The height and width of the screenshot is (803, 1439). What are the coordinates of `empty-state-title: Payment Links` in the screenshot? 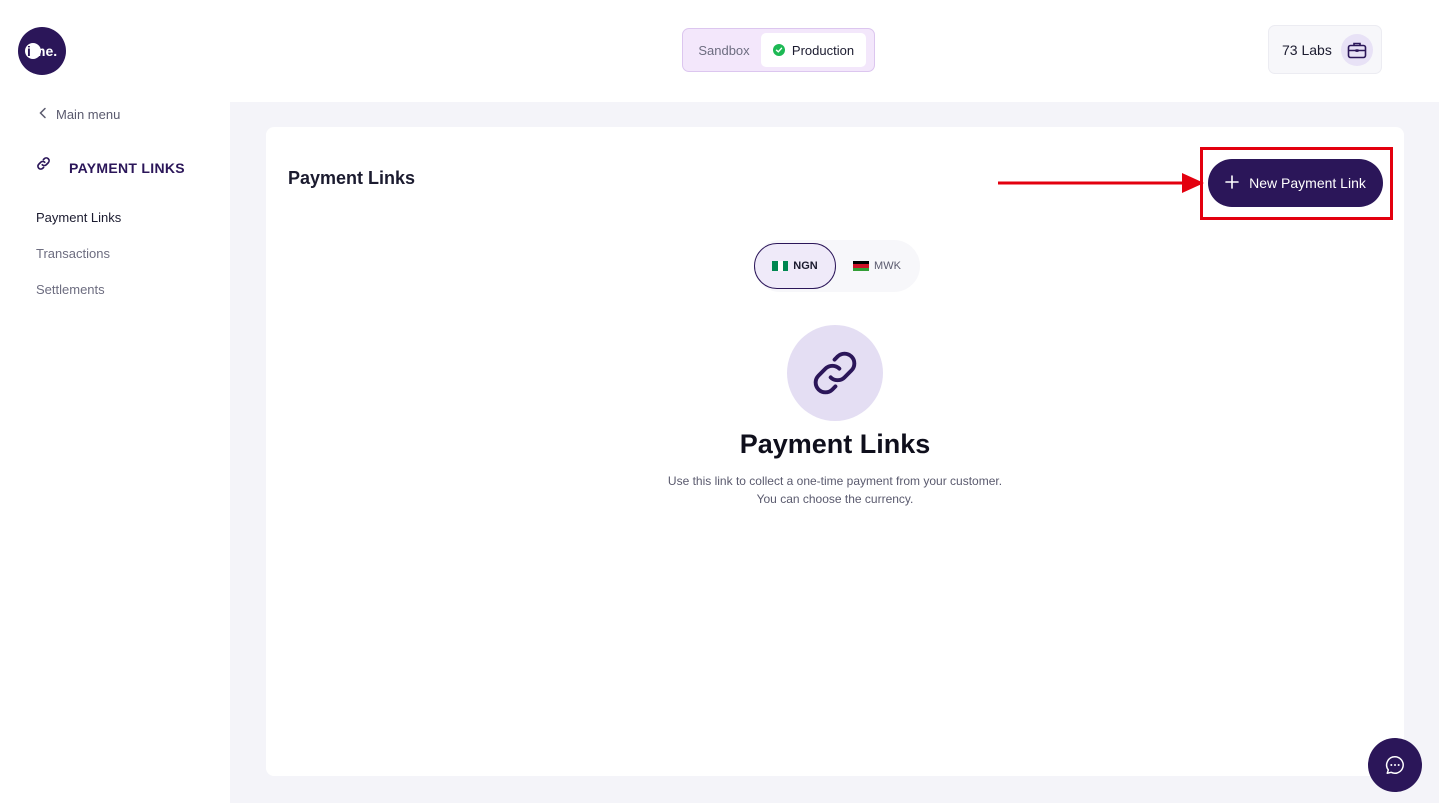 It's located at (835, 444).